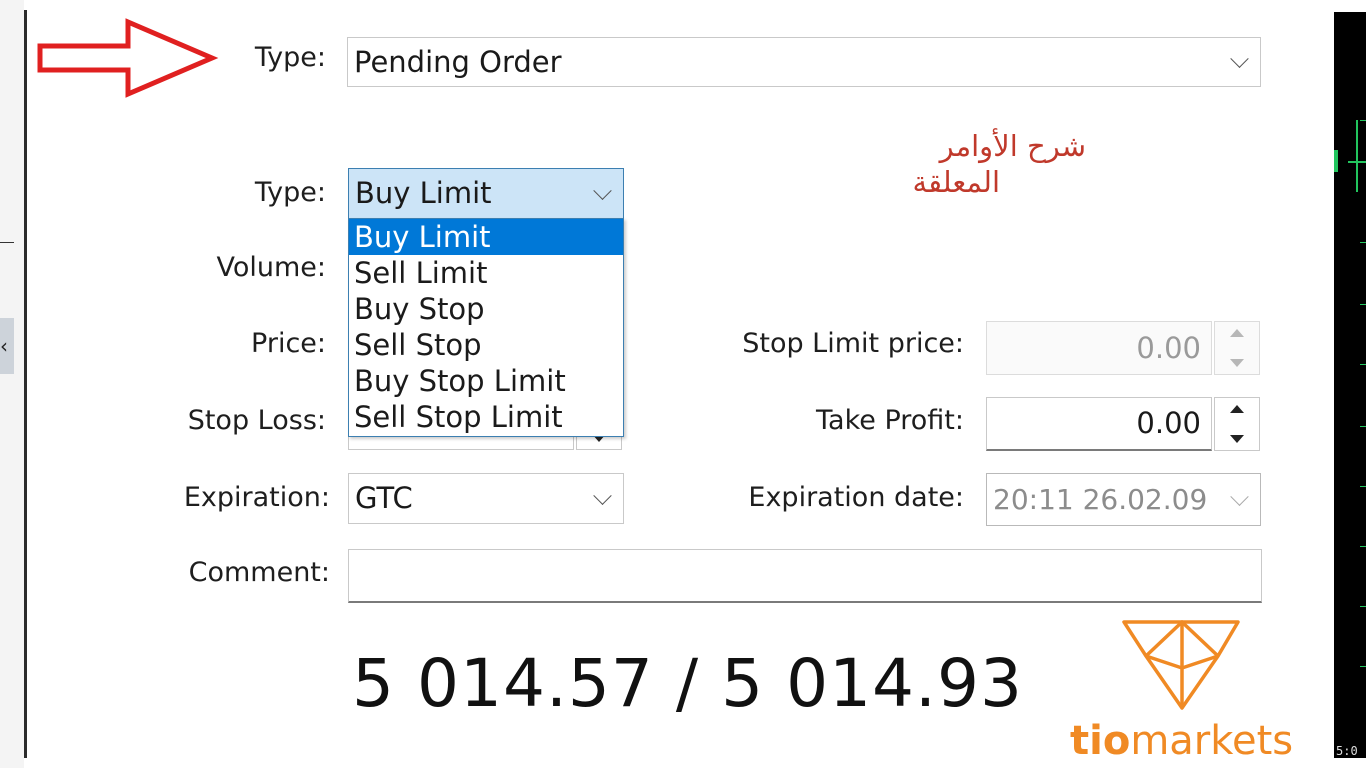 Image resolution: width=1366 pixels, height=768 pixels. Describe the element at coordinates (12, 384) in the screenshot. I see `left-window-edge` at that location.